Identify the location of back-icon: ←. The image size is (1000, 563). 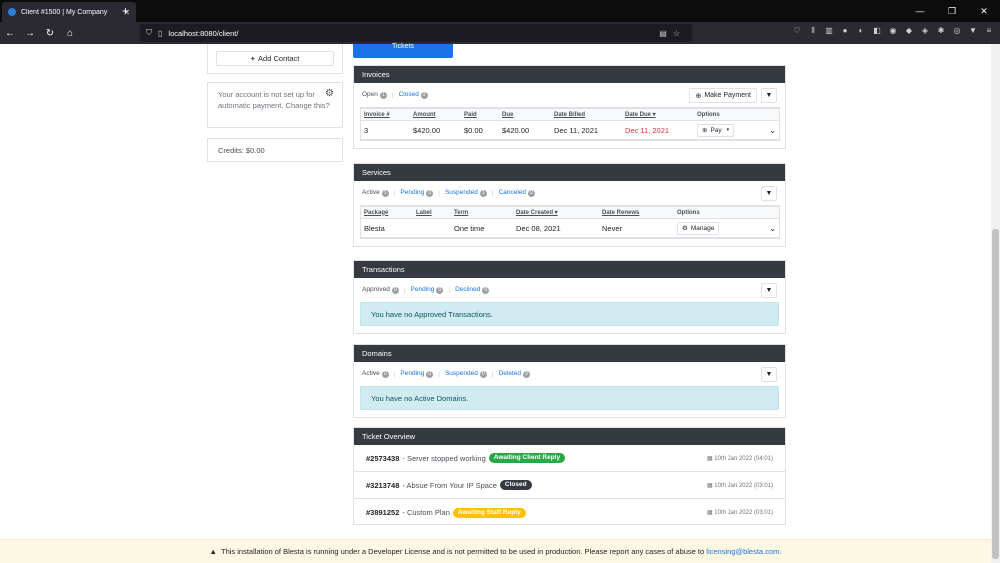
(10, 33).